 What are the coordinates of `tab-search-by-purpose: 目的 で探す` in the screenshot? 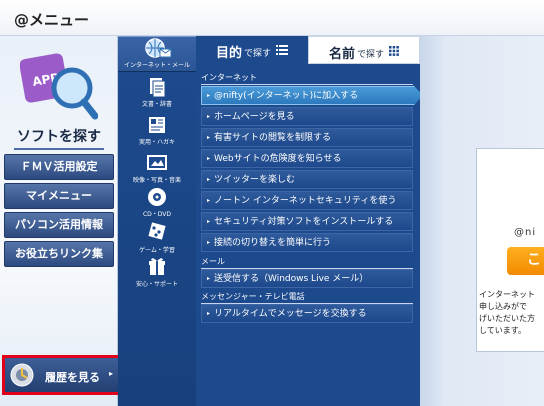 It's located at (252, 50).